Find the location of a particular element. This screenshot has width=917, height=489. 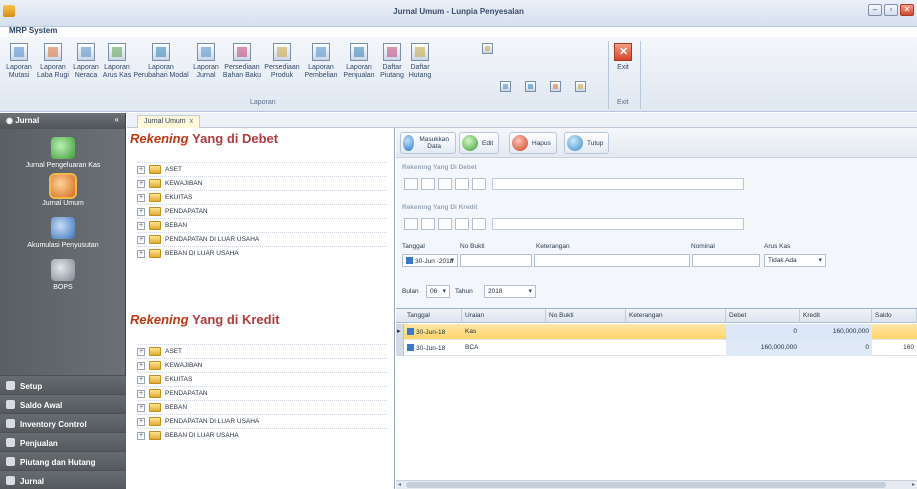

cell-saldo is located at coordinates (894, 332).